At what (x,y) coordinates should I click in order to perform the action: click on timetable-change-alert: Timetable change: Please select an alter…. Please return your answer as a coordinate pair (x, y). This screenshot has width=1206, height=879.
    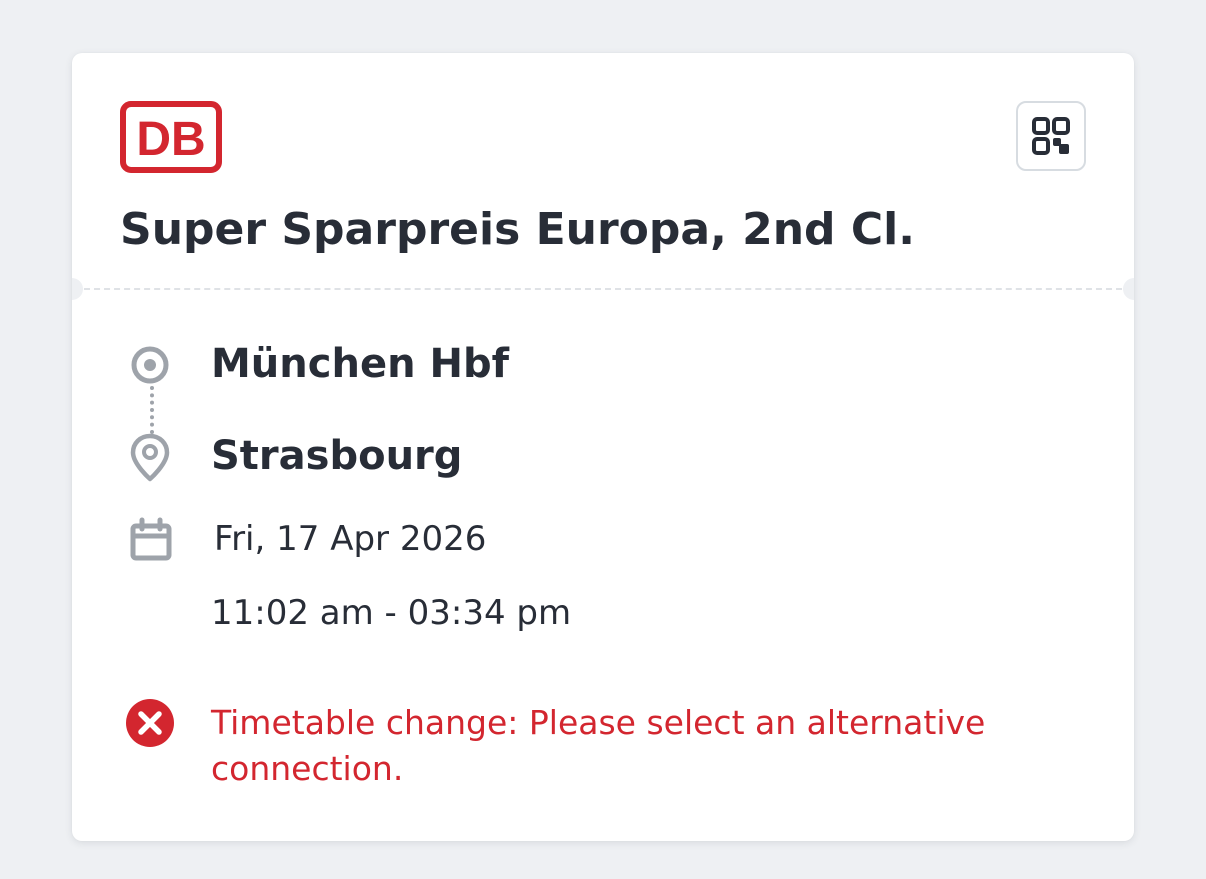
    Looking at the image, I should click on (598, 745).